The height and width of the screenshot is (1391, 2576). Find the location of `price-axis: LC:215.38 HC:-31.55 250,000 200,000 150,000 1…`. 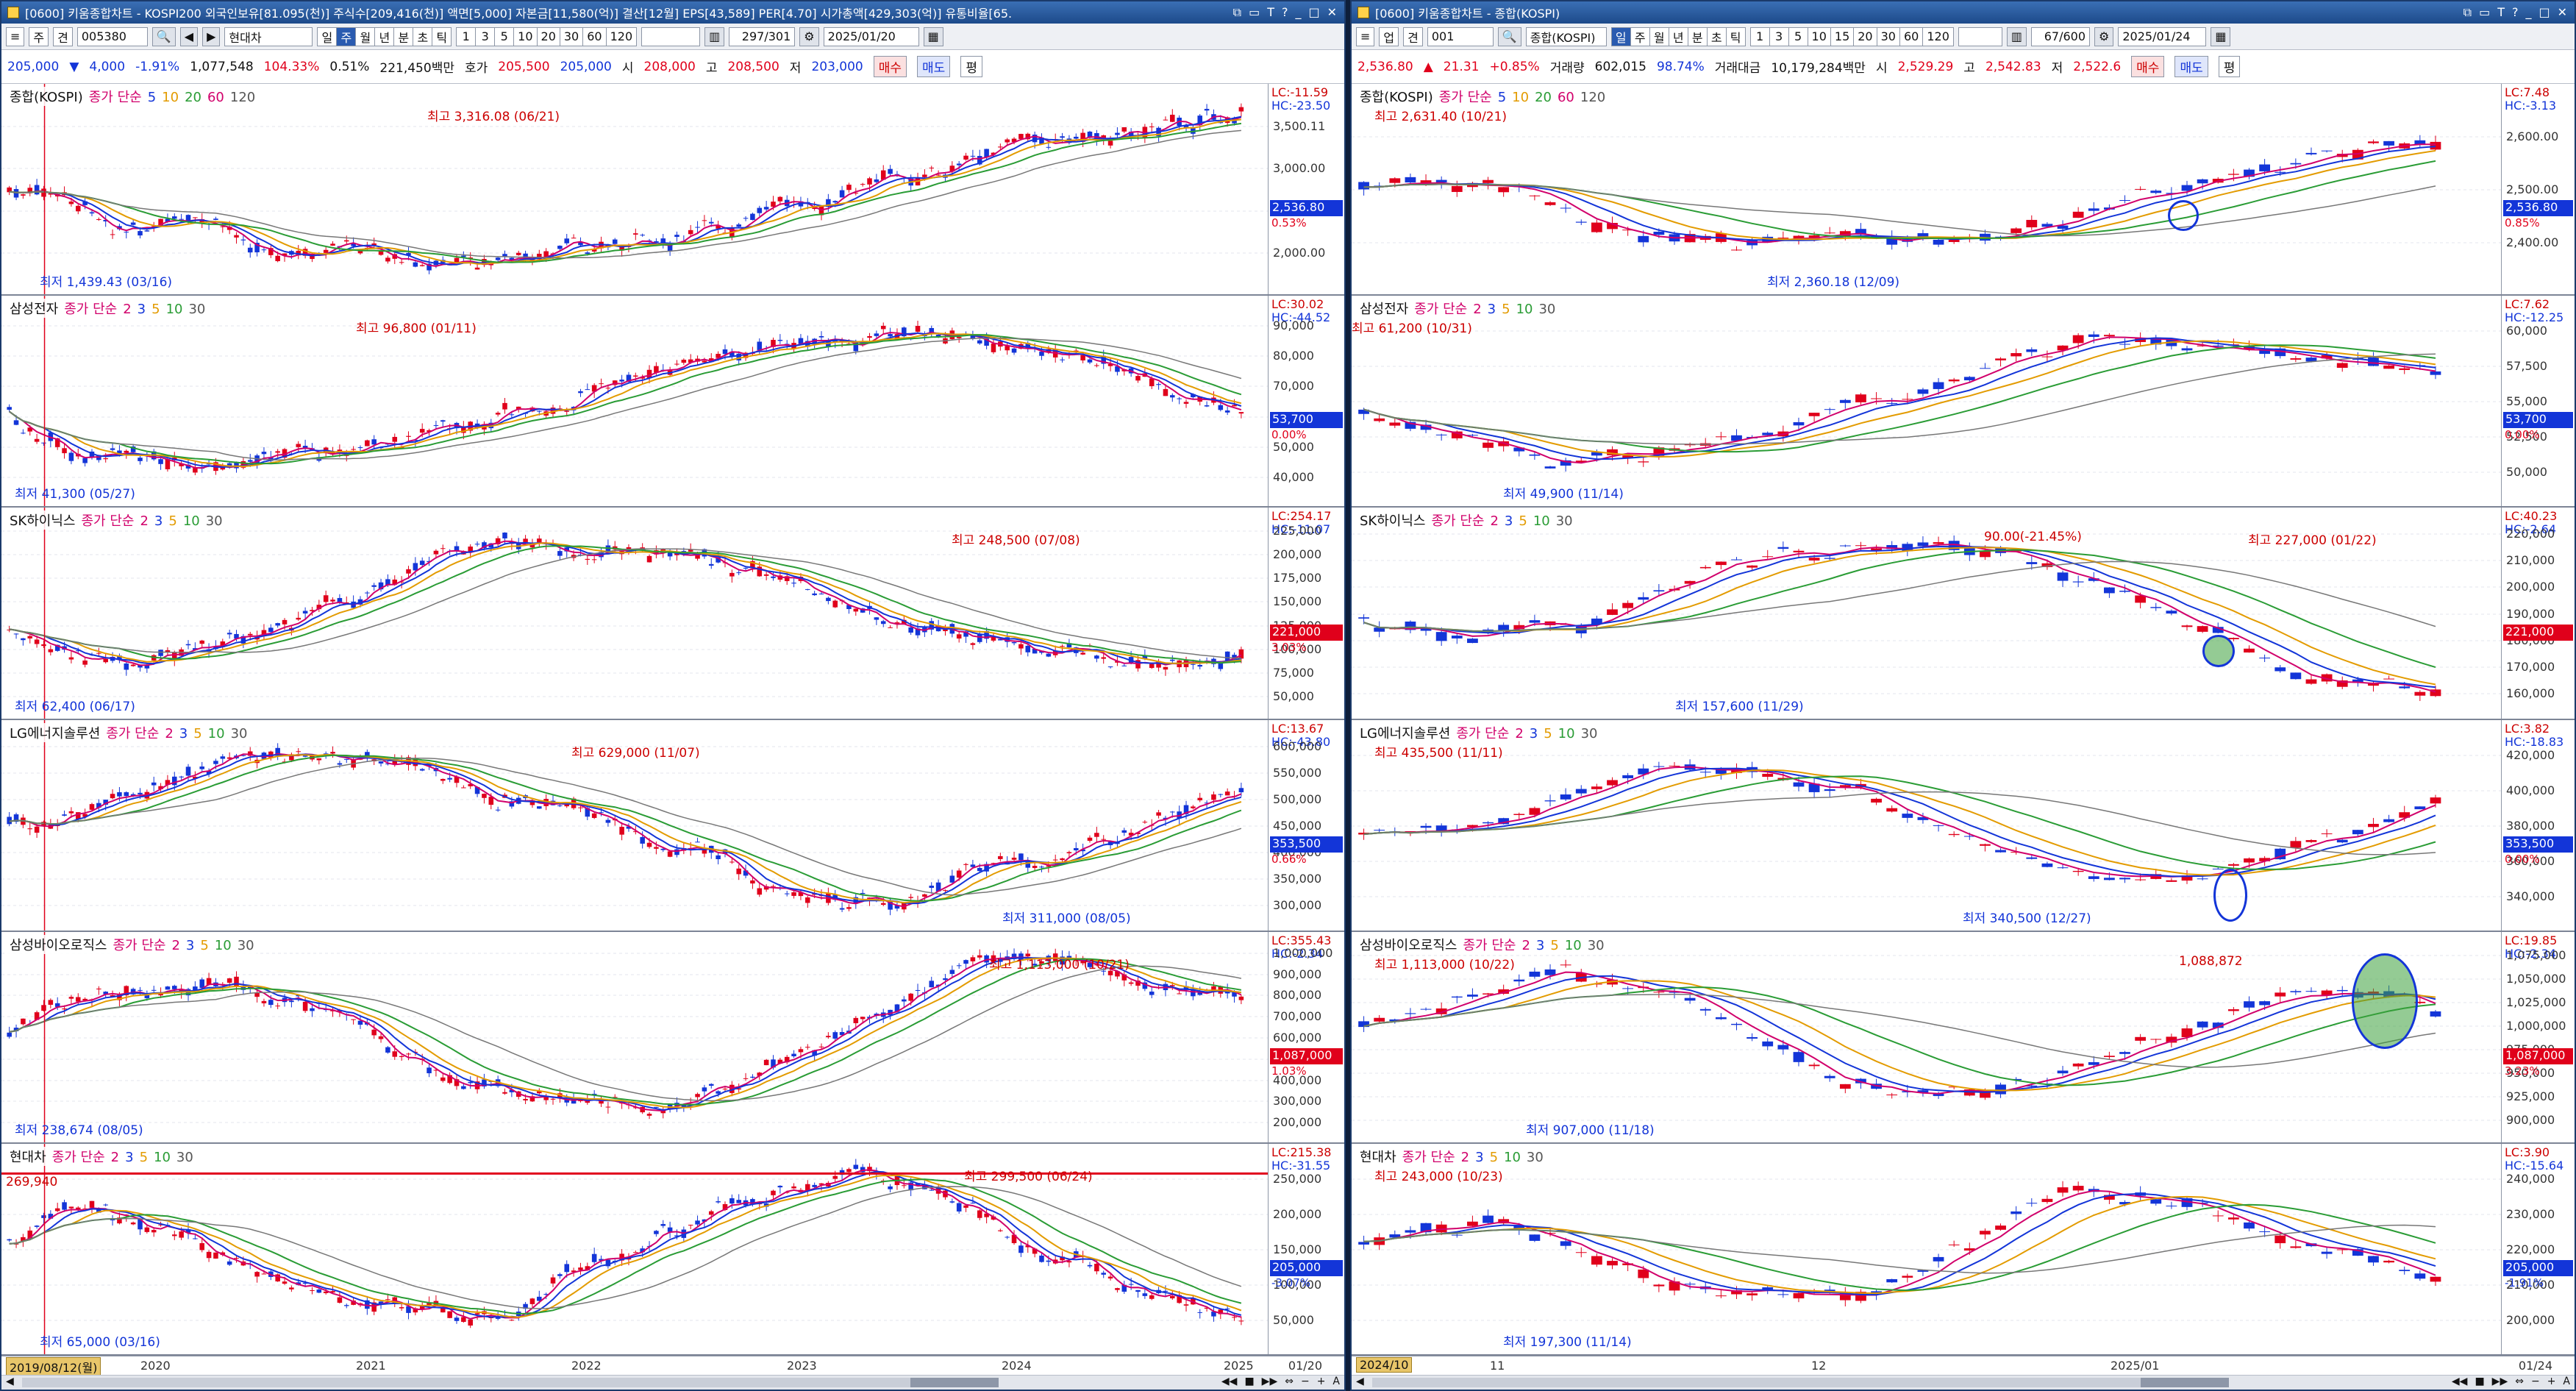

price-axis: LC:215.38 HC:-31.55 250,000 200,000 150,000 1… is located at coordinates (1306, 1249).